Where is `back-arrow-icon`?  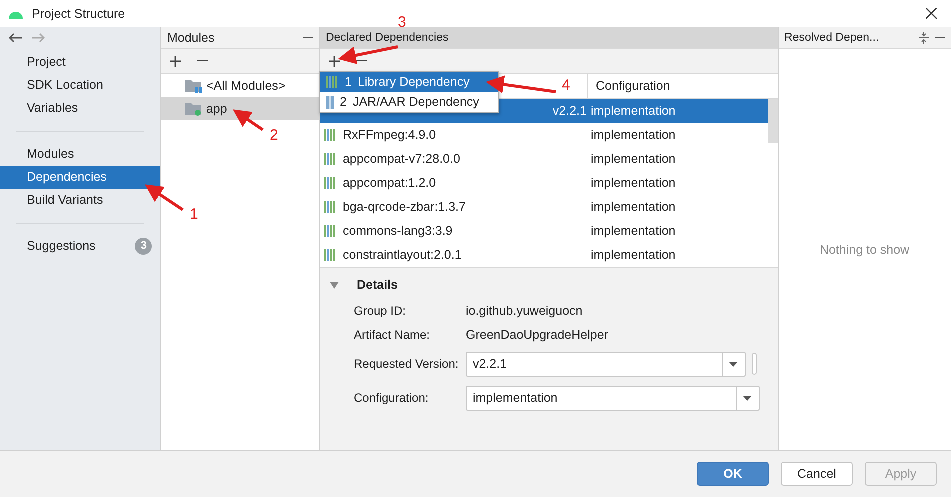 back-arrow-icon is located at coordinates (15, 38).